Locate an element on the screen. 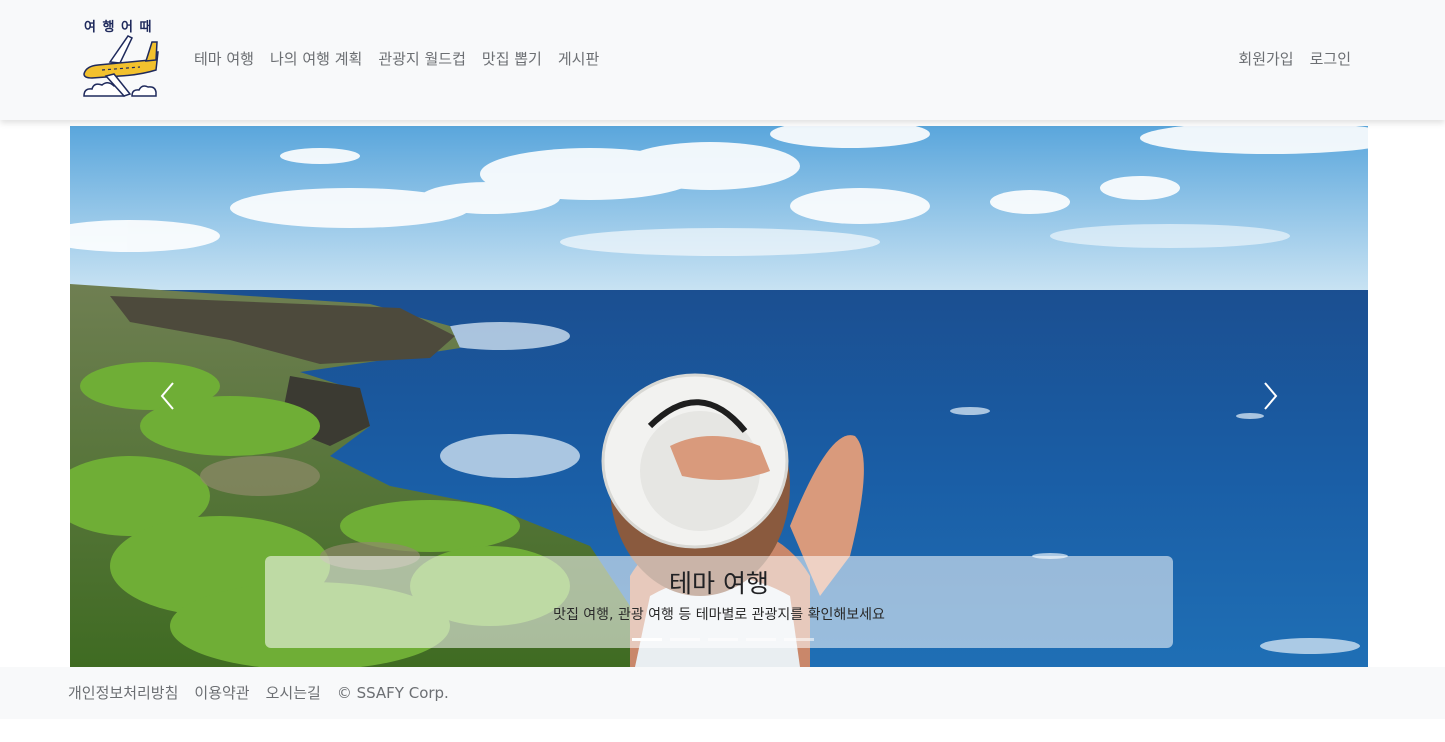 This screenshot has height=742, width=1445. carousel-next-button is located at coordinates (1270, 396).